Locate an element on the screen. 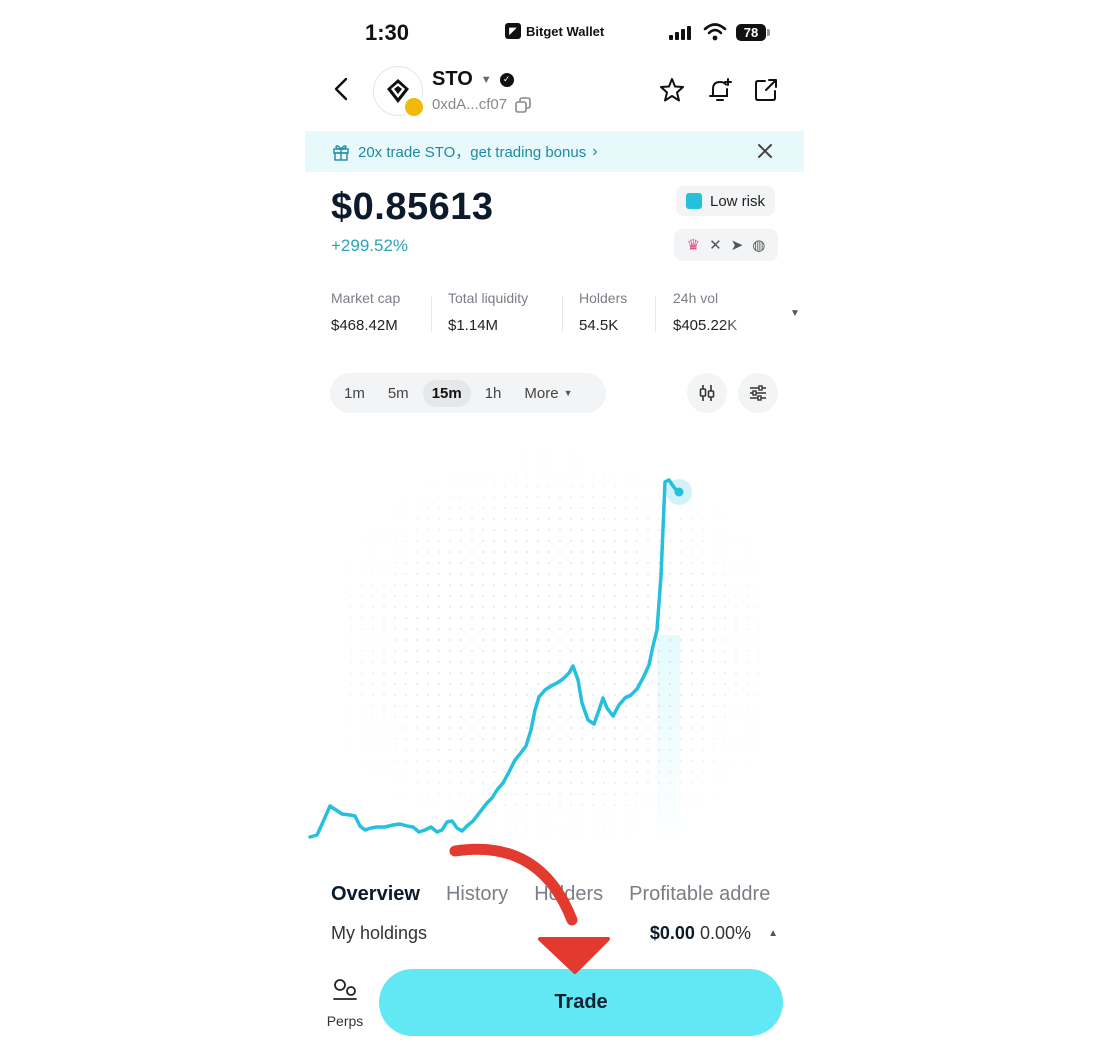 The width and height of the screenshot is (1113, 1061). contract-address-text: 0xdA...cf07 is located at coordinates (470, 104).